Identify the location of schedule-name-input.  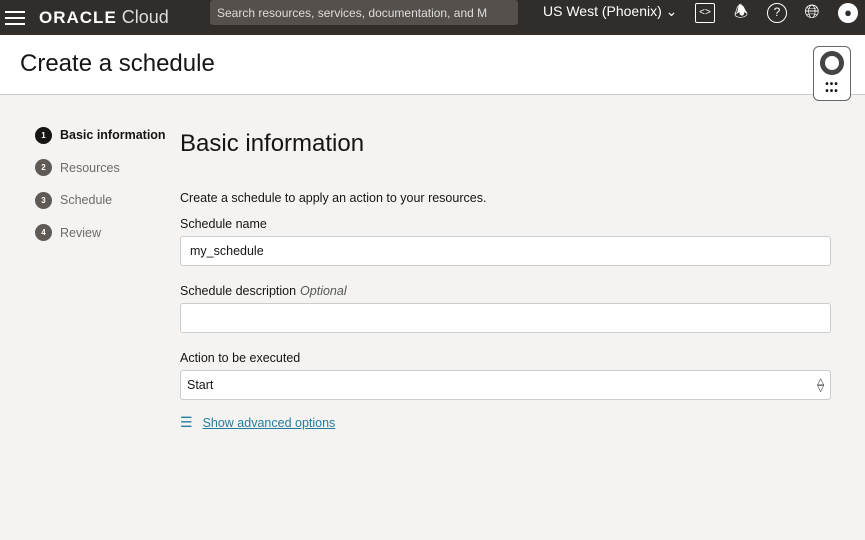
(505, 251).